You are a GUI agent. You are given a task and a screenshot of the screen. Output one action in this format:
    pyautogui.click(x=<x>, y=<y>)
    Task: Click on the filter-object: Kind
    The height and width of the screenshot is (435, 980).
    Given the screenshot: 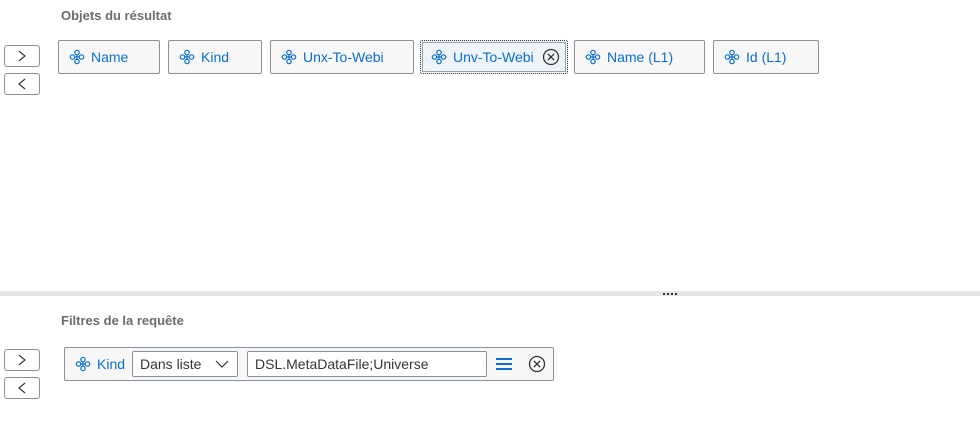 What is the action you would take?
    pyautogui.click(x=100, y=364)
    